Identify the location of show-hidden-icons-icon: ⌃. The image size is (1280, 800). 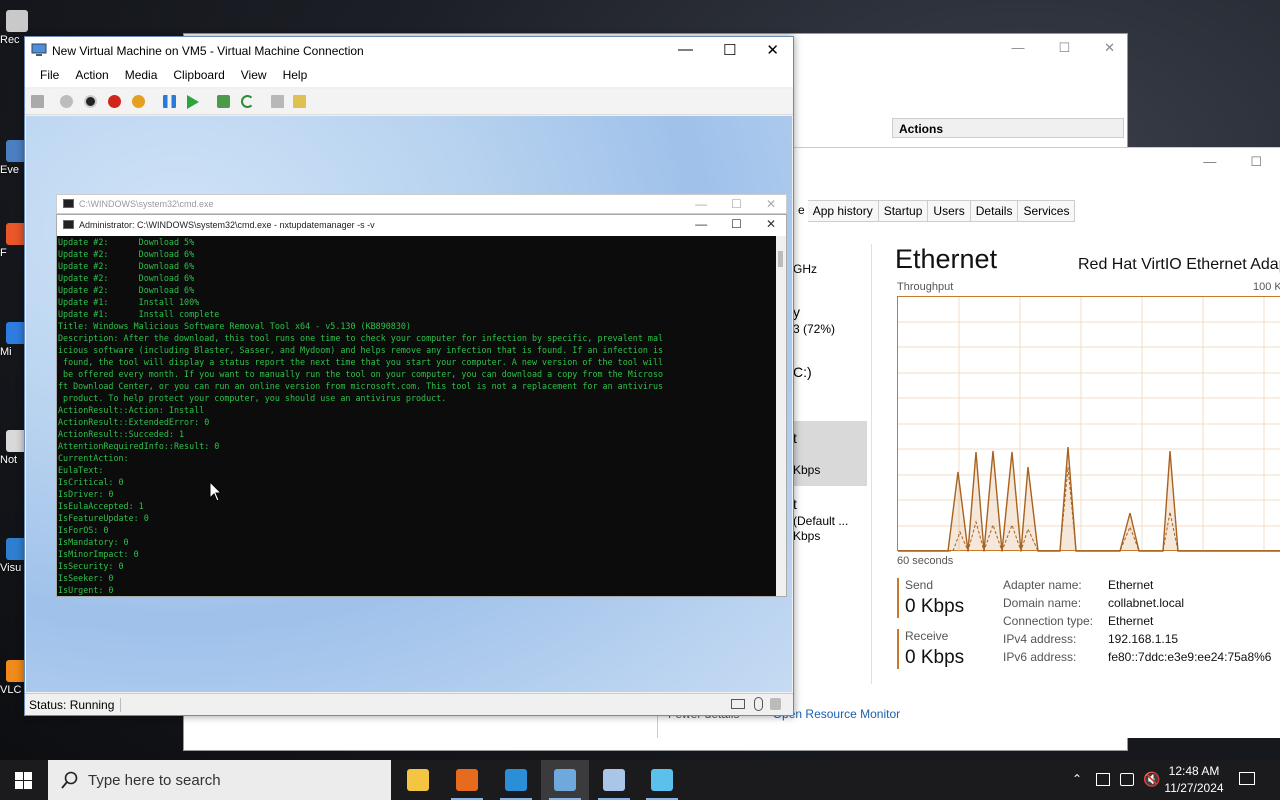
(1077, 779).